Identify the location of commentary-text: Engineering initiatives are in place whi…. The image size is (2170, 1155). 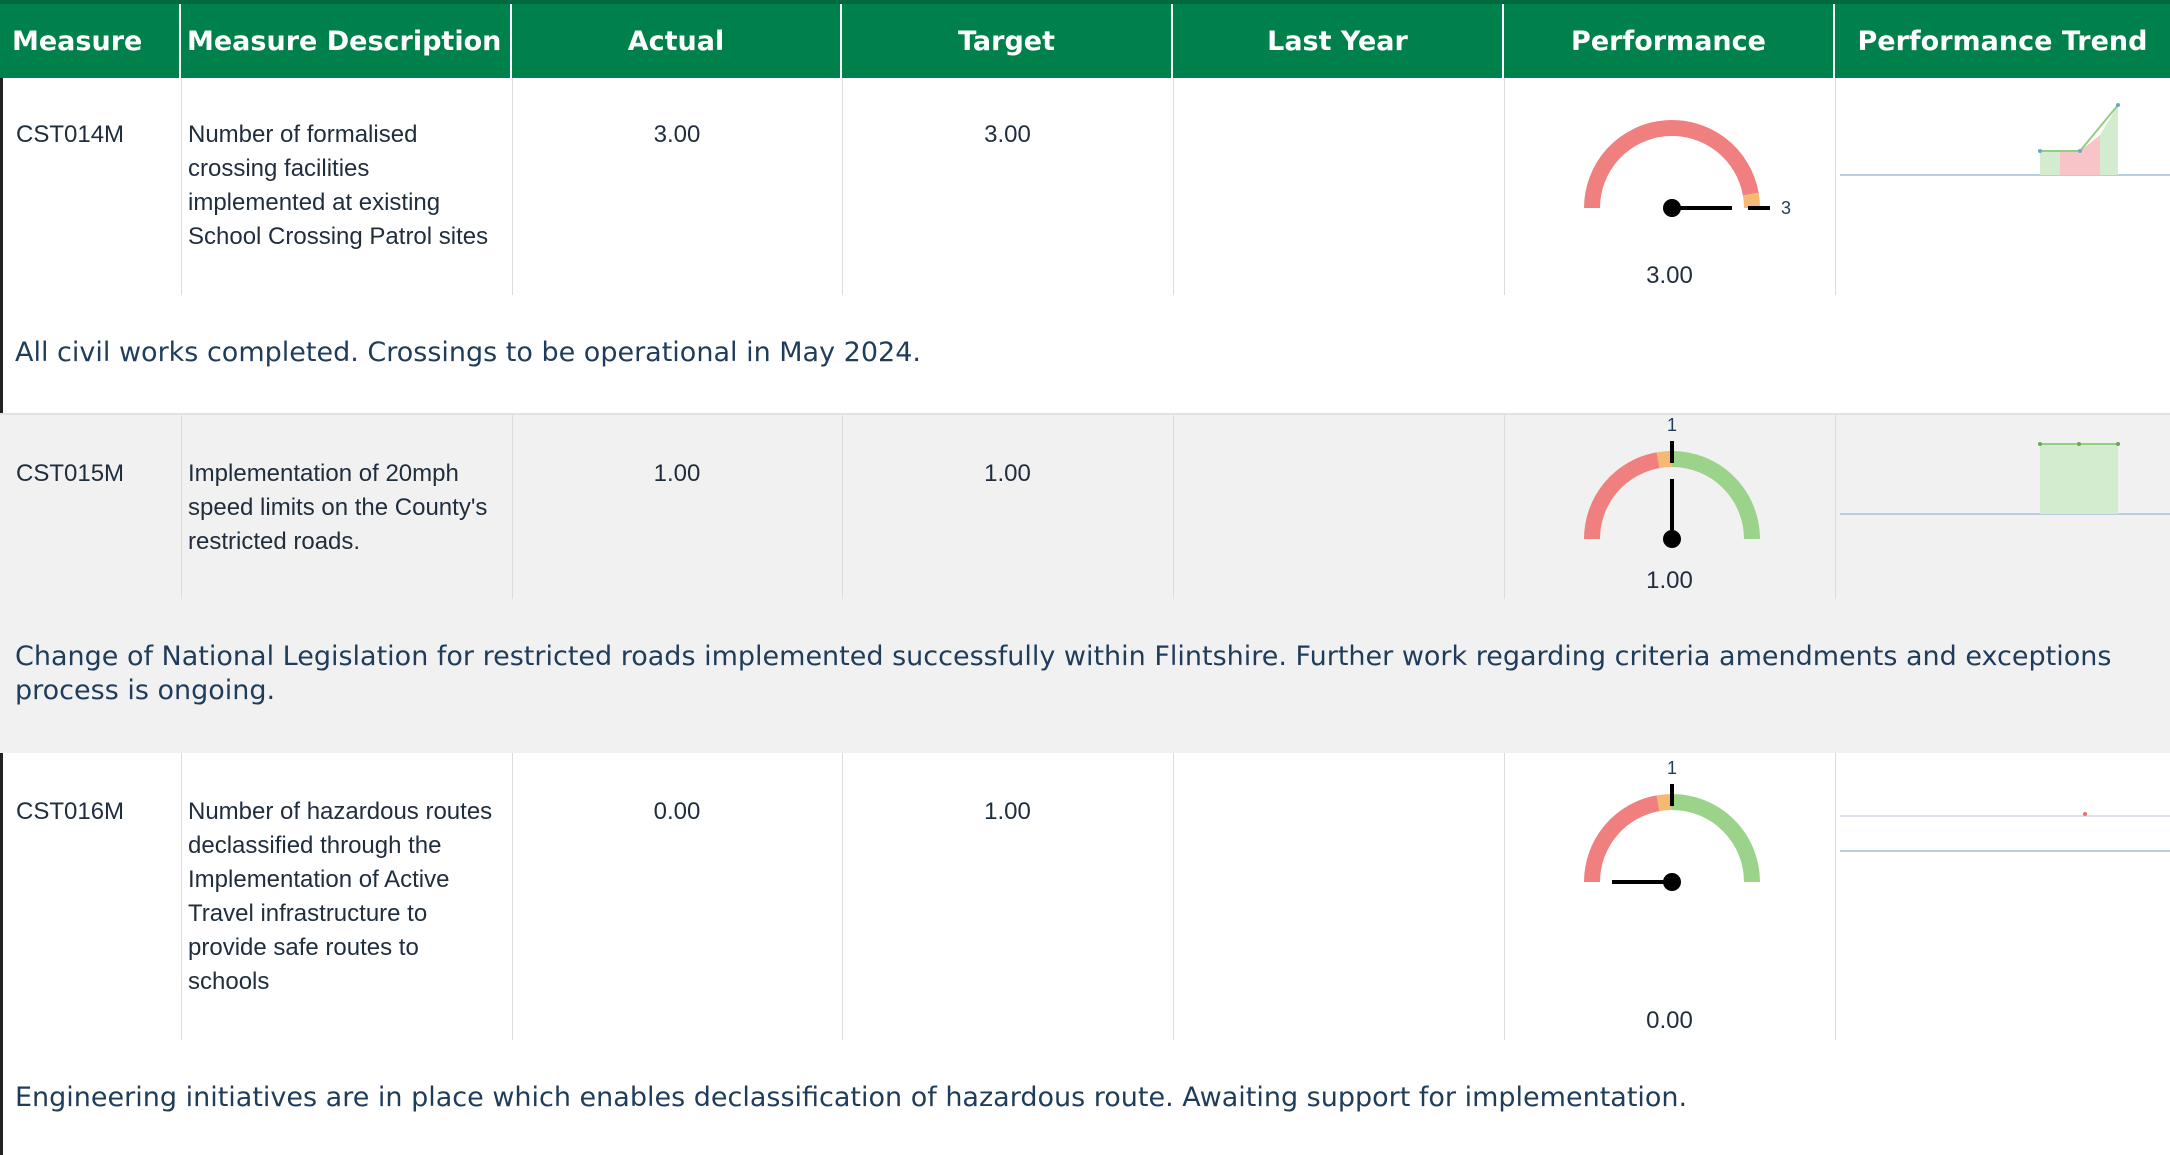
(851, 1097).